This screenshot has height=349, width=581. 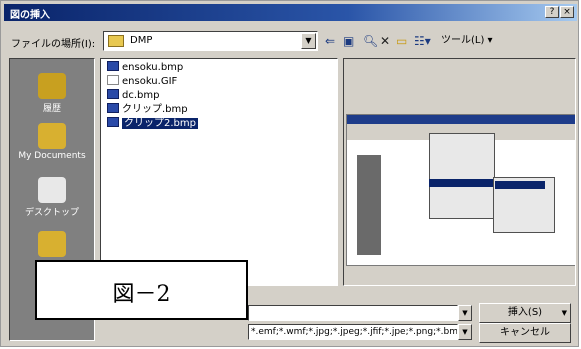 What do you see at coordinates (461, 119) in the screenshot?
I see `preview-image-titlebar` at bounding box center [461, 119].